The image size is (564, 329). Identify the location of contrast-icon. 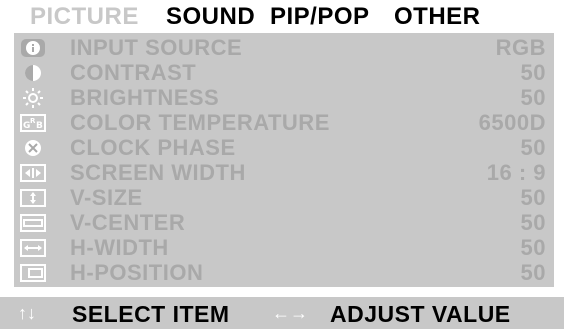
(33, 73).